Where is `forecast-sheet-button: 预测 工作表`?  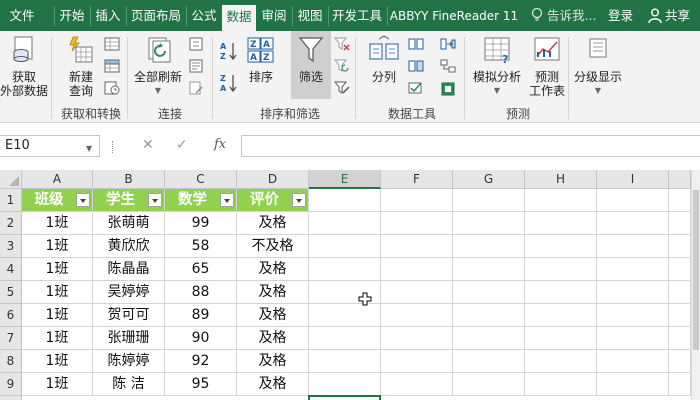 forecast-sheet-button: 预测 工作表 is located at coordinates (547, 66).